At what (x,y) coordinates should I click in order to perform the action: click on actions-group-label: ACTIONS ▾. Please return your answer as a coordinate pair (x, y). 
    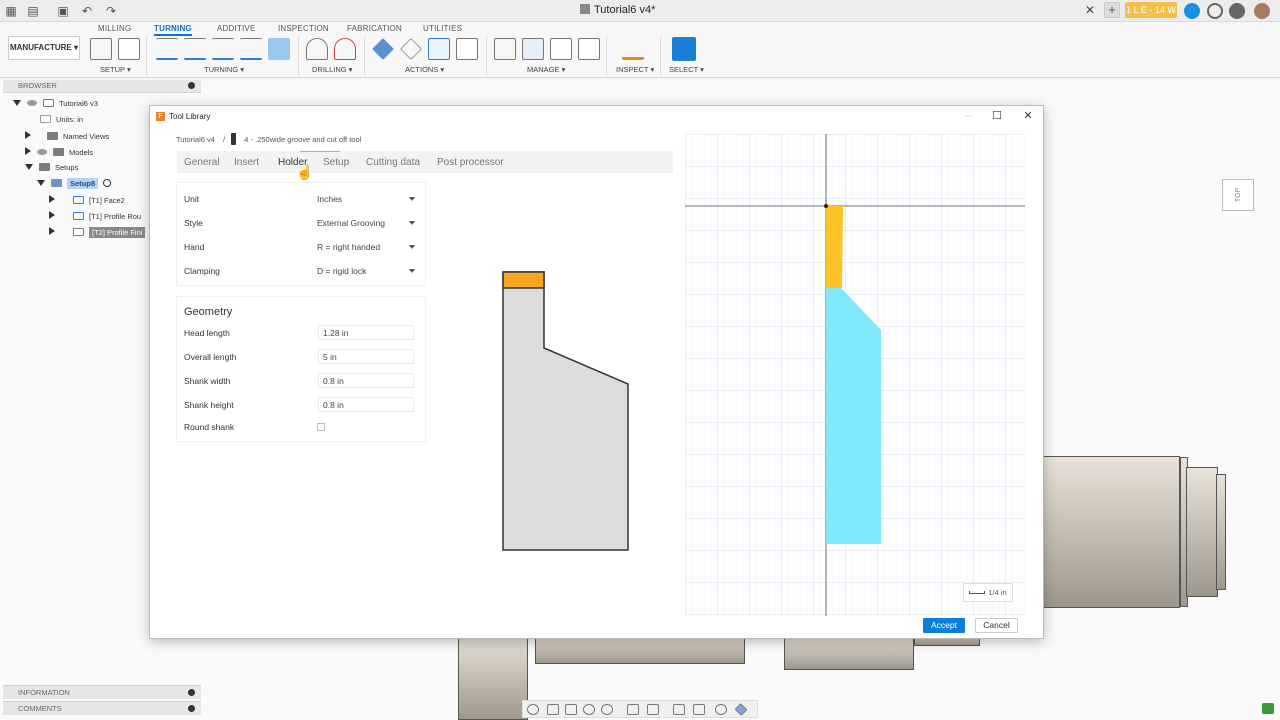
    Looking at the image, I should click on (424, 69).